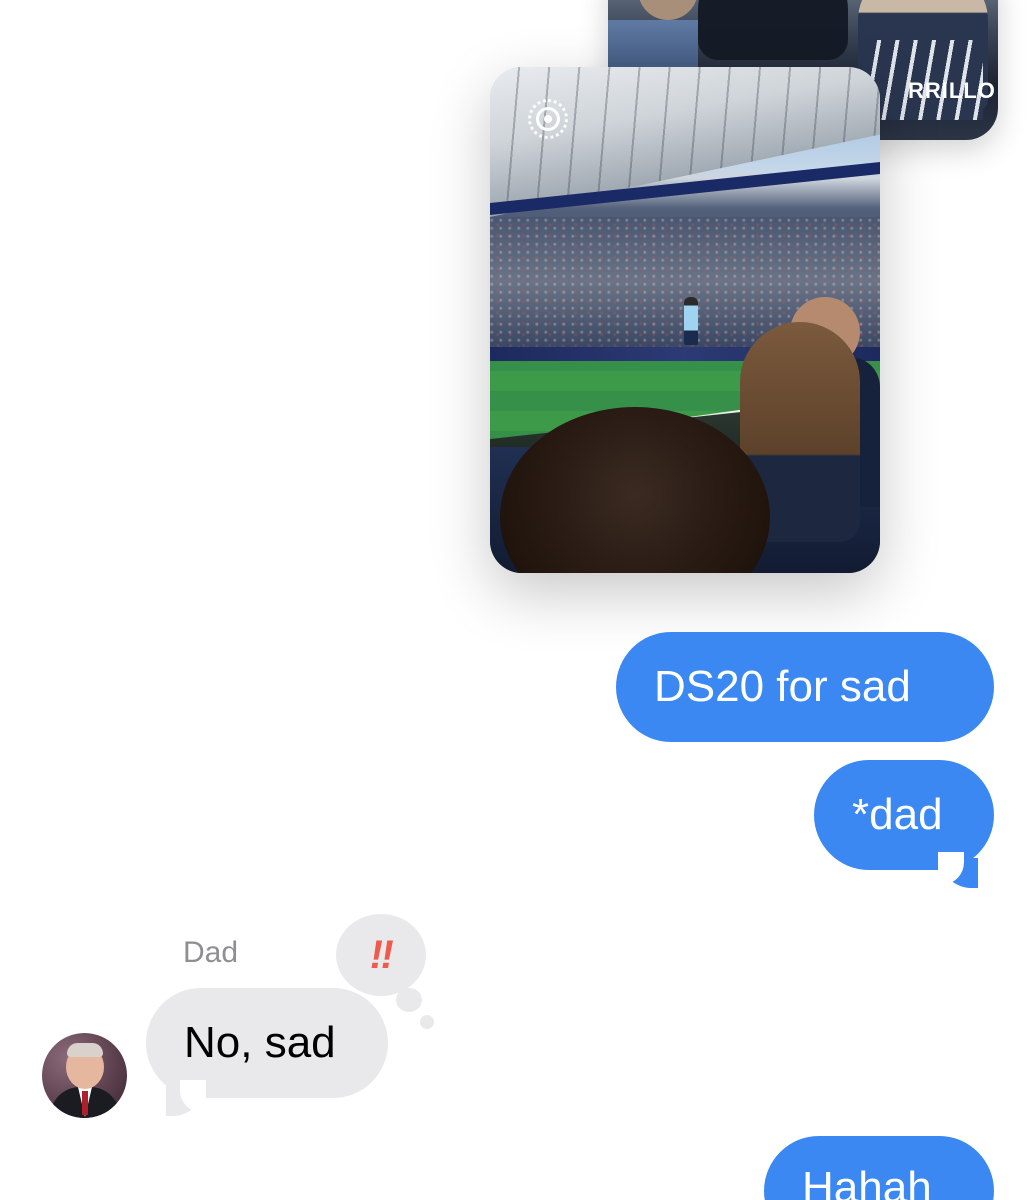  Describe the element at coordinates (867, 1181) in the screenshot. I see `message-text: Hahah` at that location.